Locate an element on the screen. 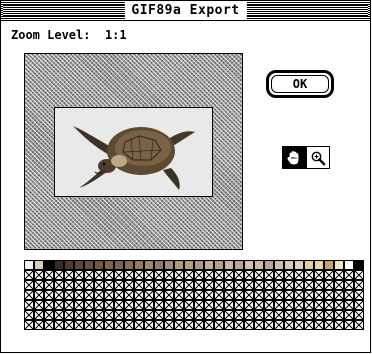 The width and height of the screenshot is (372, 354). preview-image is located at coordinates (133, 152).